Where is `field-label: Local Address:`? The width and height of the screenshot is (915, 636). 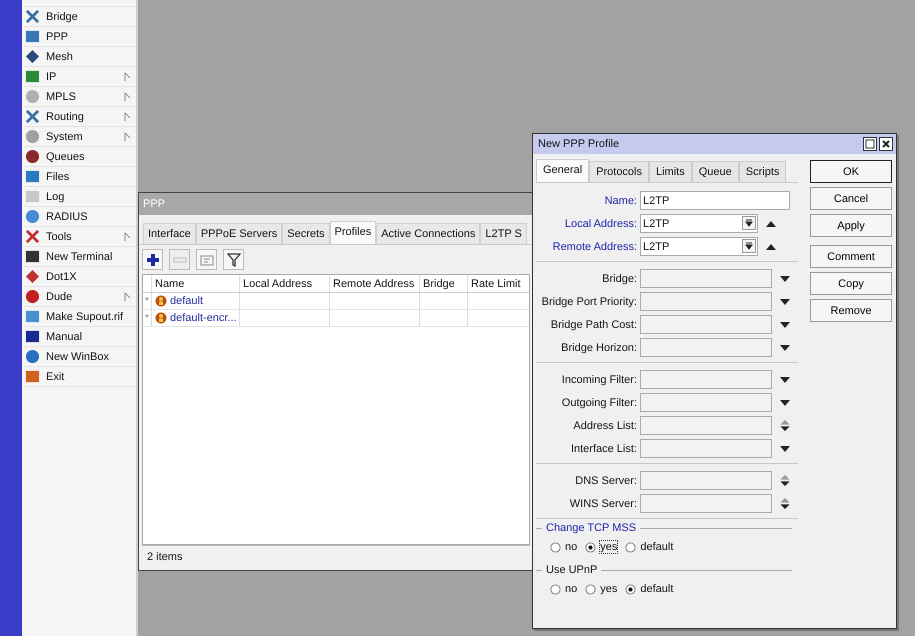 field-label: Local Address: is located at coordinates (601, 224).